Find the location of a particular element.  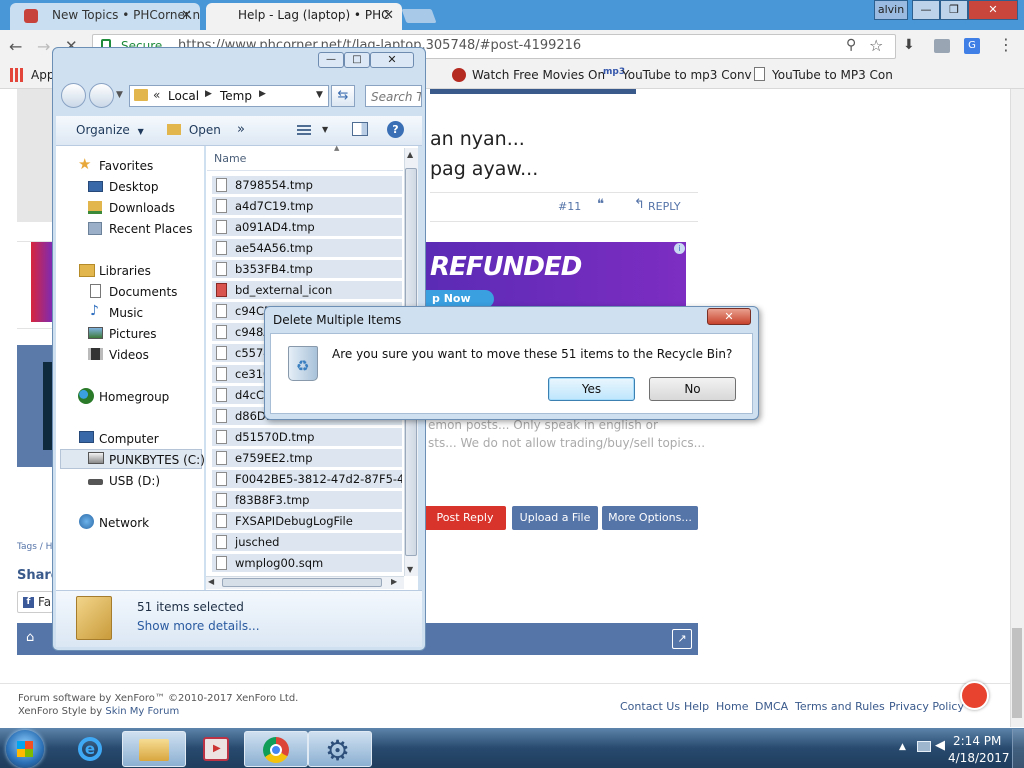

nav-libraries: Libraries is located at coordinates (125, 271).